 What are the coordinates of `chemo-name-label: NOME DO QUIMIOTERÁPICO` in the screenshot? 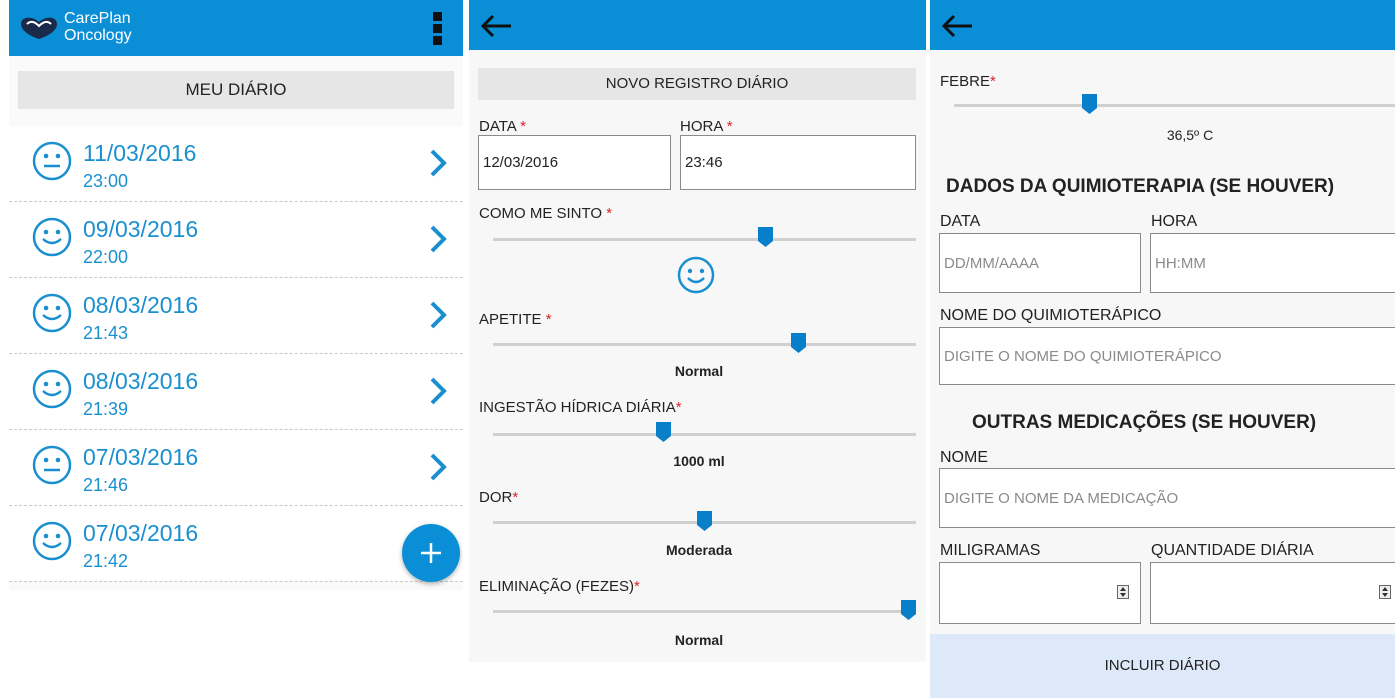 It's located at (1051, 315).